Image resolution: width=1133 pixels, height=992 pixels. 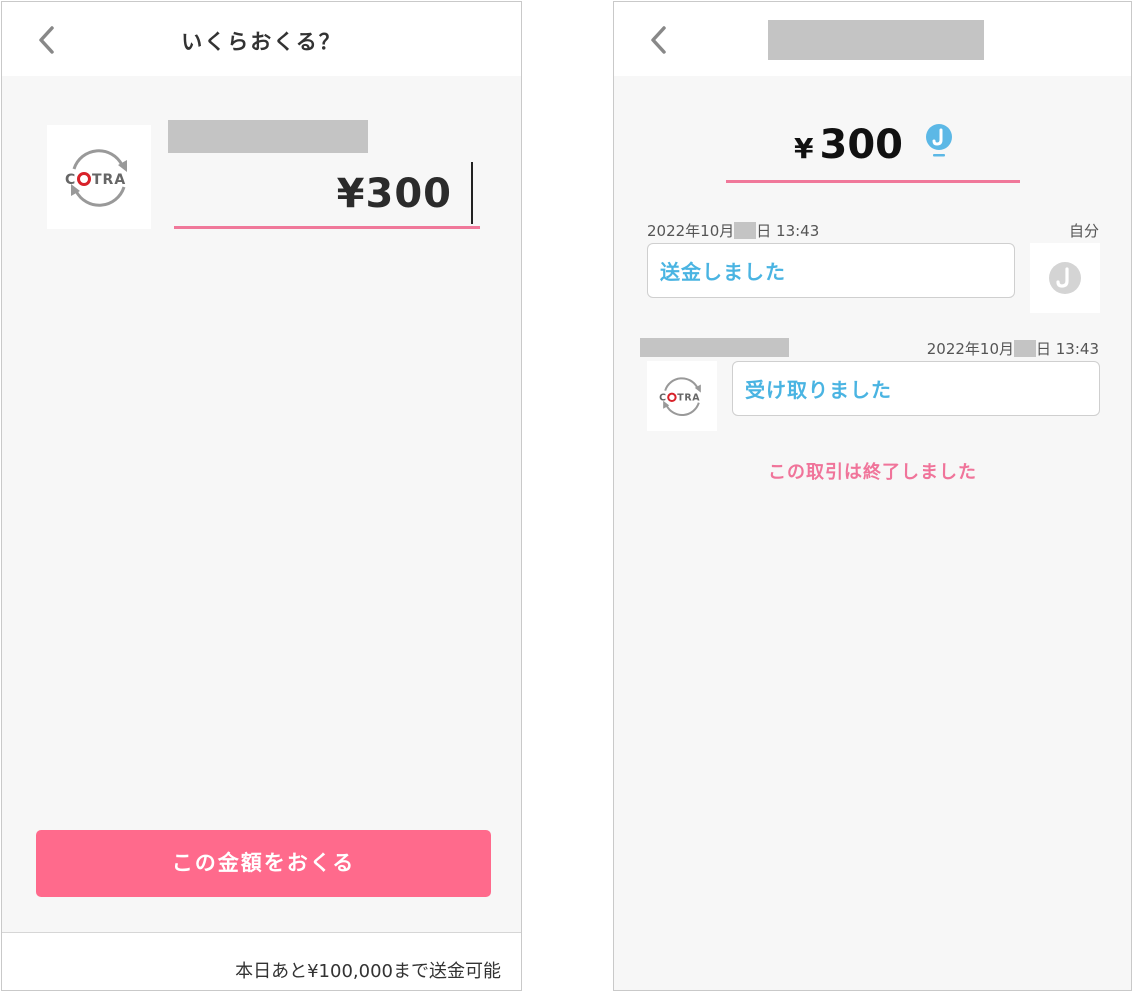 I want to click on chevron-left-icon, so click(x=658, y=40).